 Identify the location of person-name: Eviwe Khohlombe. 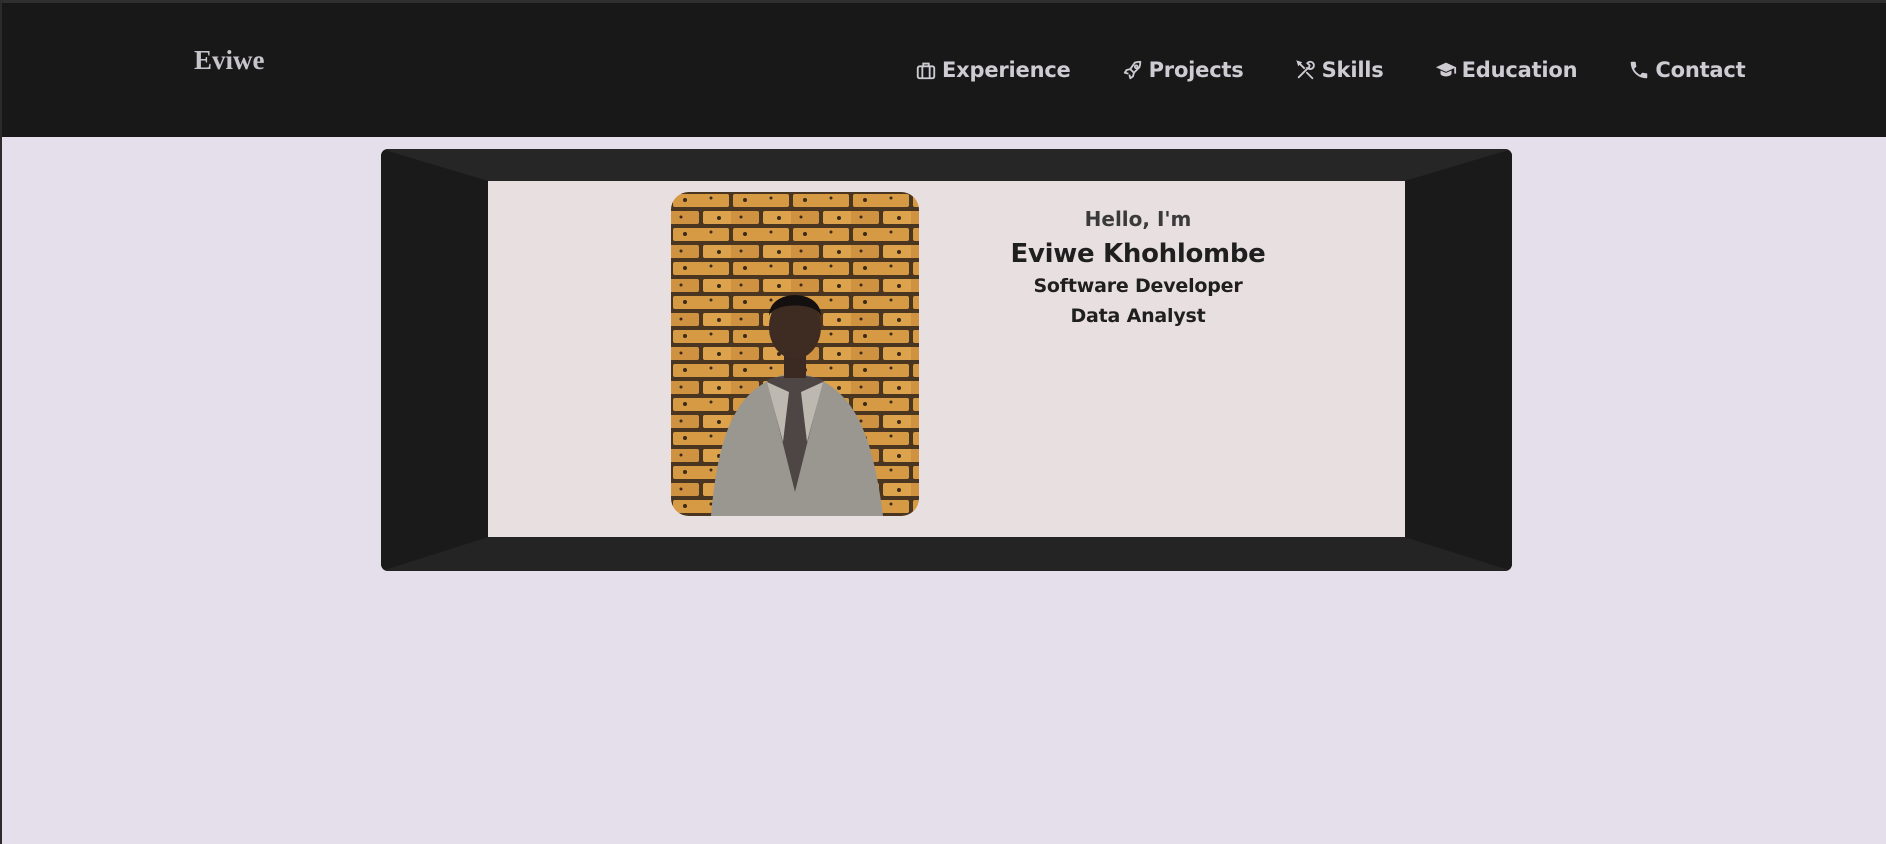
(1138, 254).